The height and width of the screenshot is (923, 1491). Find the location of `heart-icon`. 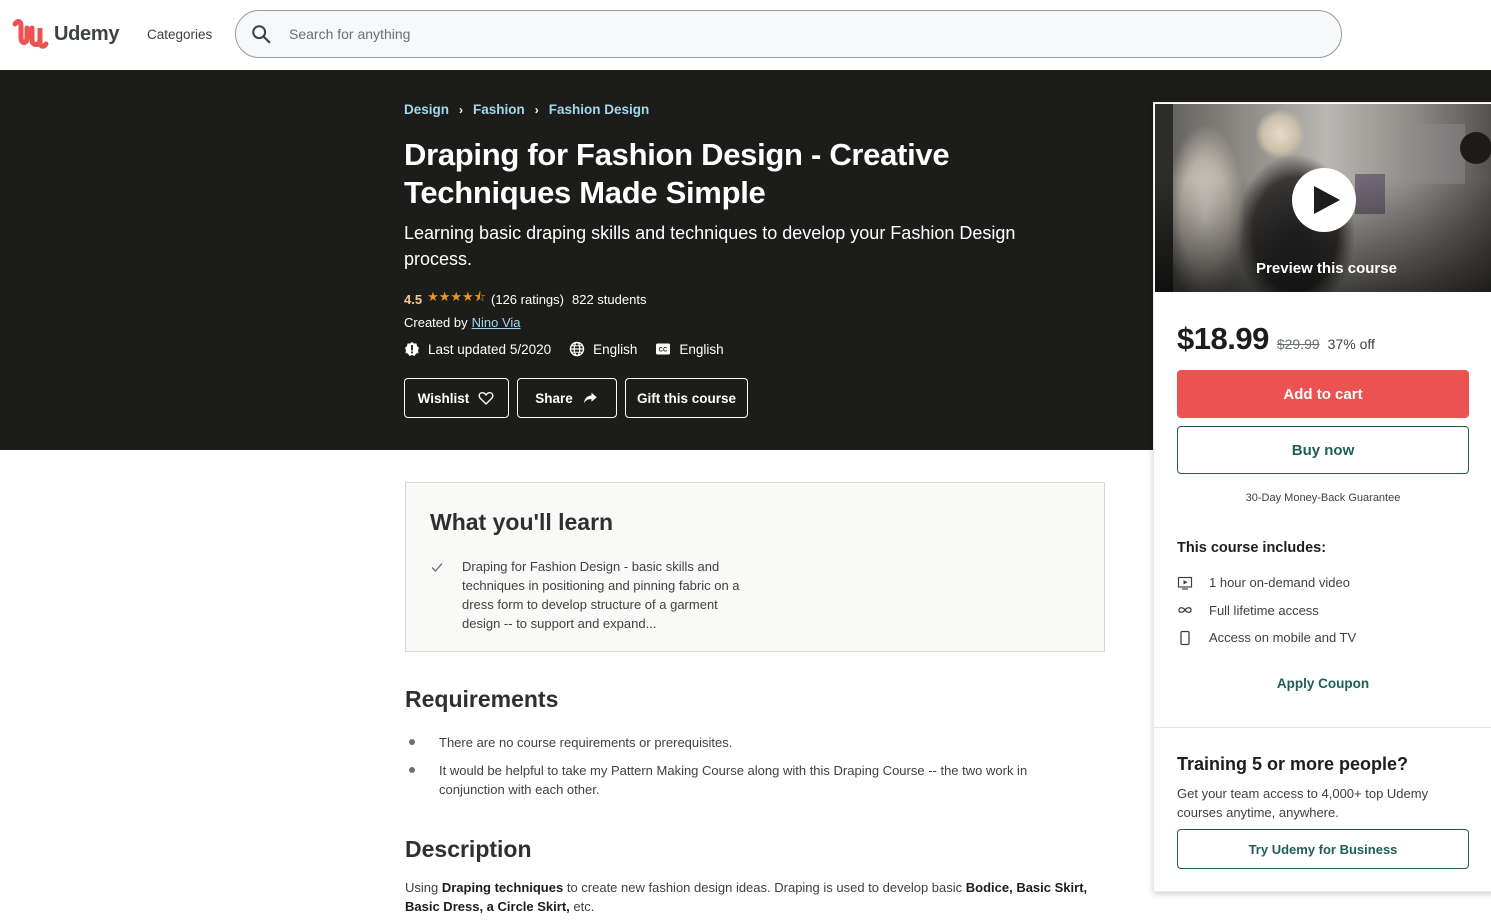

heart-icon is located at coordinates (486, 398).